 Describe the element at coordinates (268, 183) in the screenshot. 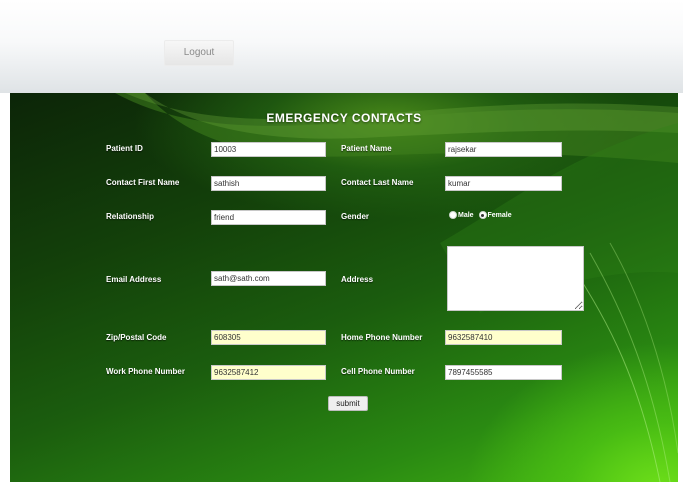

I see `contact-first-name-input` at that location.